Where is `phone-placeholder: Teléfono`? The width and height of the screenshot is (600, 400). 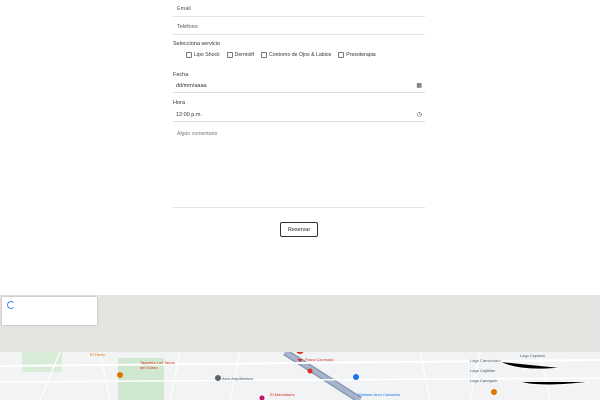 phone-placeholder: Teléfono is located at coordinates (187, 27).